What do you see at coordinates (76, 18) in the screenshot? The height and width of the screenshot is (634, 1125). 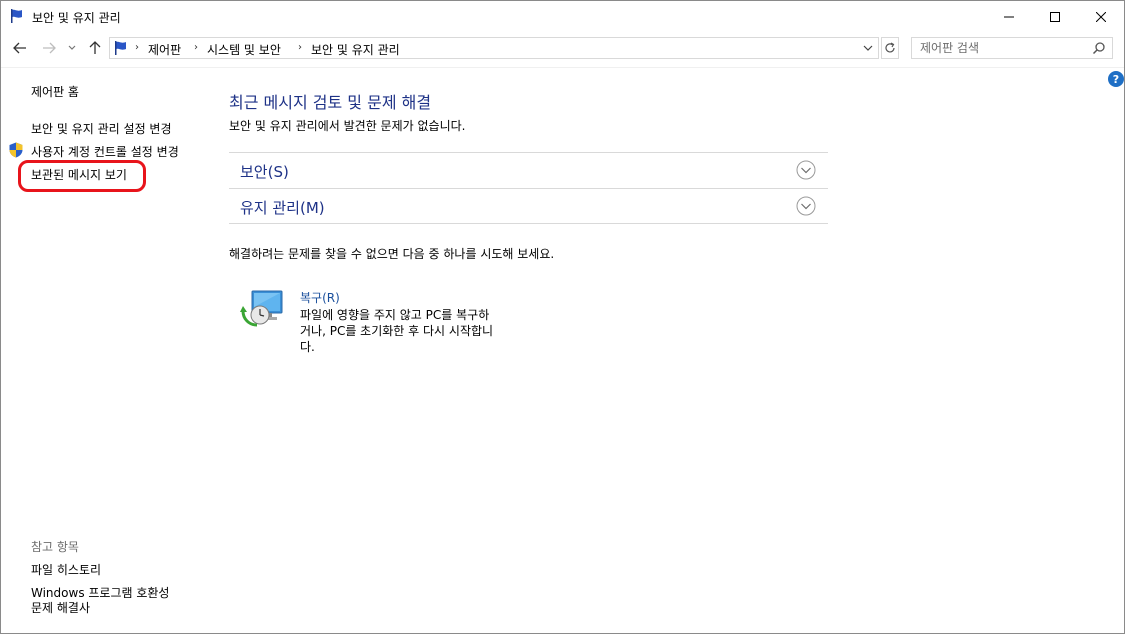 I see `window-title: 보안 및 유지 관리` at bounding box center [76, 18].